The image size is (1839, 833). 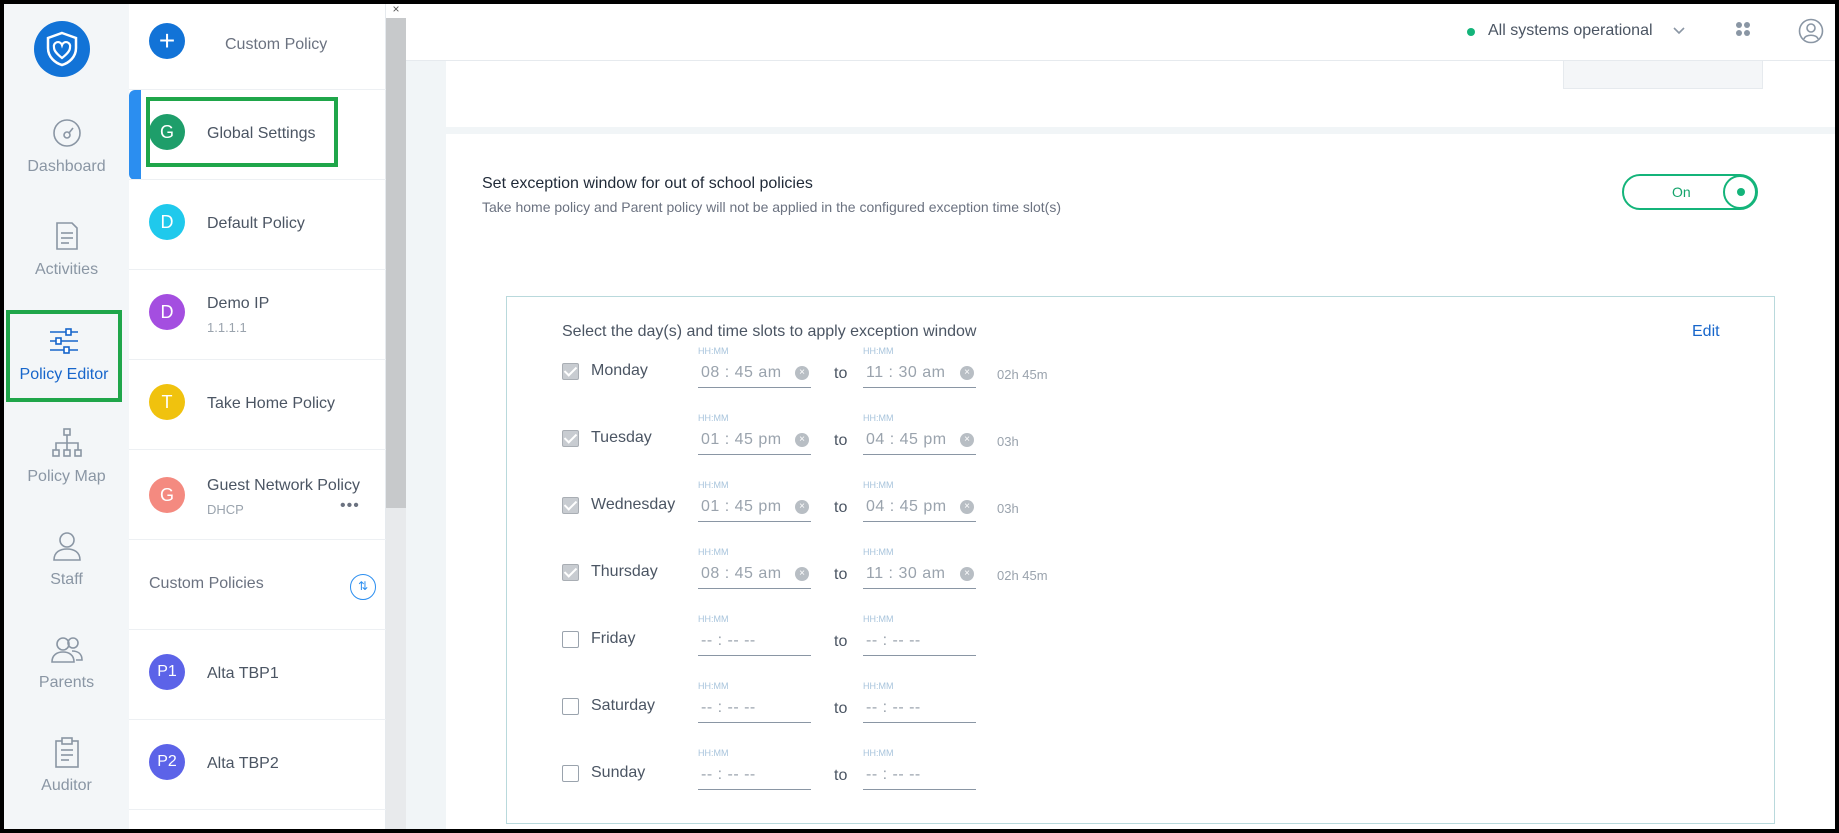 What do you see at coordinates (257, 585) in the screenshot?
I see `custom-policies-header: Custom Policies ⇅` at bounding box center [257, 585].